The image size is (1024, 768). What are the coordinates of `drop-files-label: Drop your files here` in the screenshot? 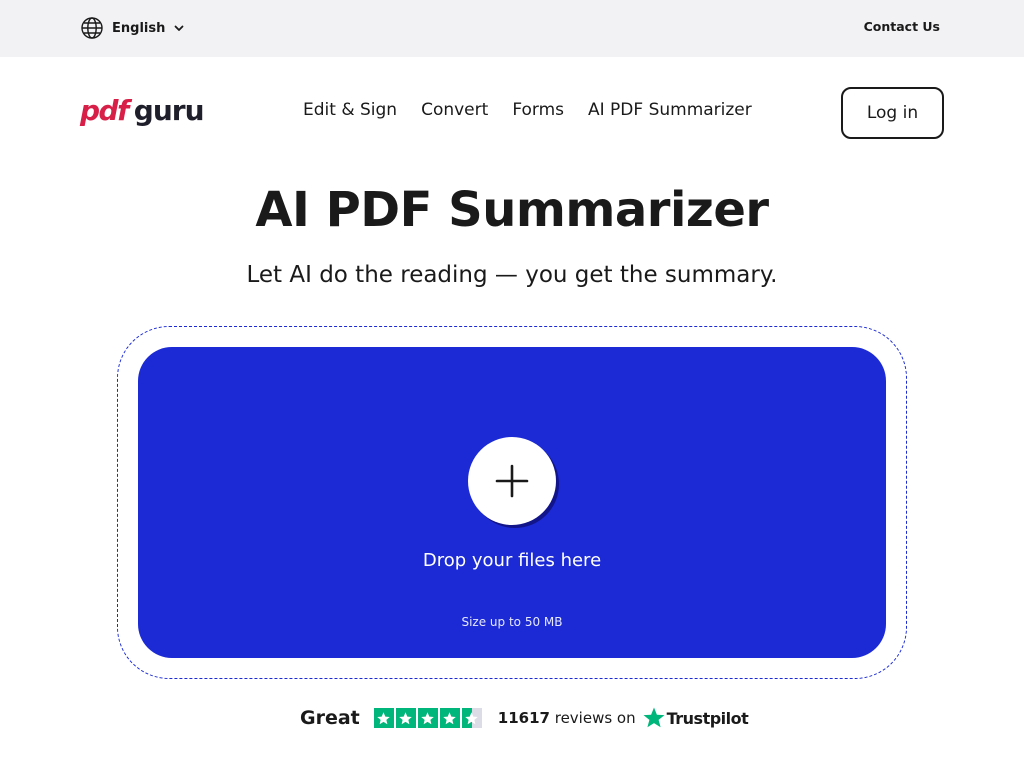 It's located at (512, 560).